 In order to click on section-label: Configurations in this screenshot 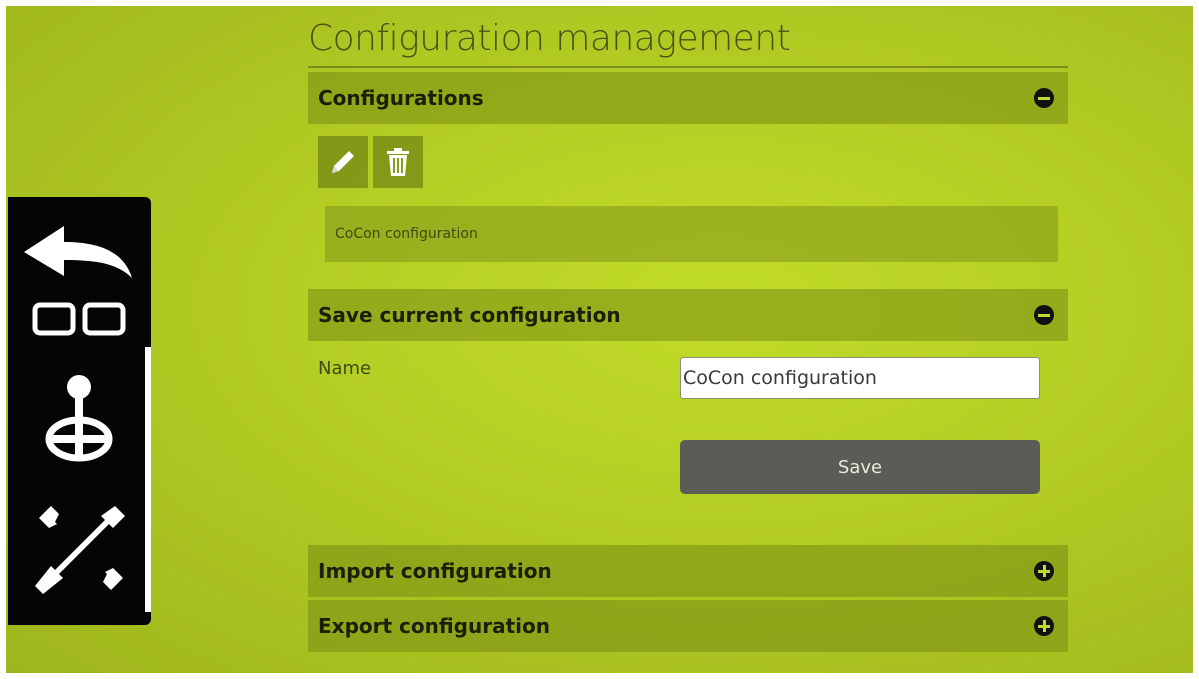, I will do `click(401, 98)`.